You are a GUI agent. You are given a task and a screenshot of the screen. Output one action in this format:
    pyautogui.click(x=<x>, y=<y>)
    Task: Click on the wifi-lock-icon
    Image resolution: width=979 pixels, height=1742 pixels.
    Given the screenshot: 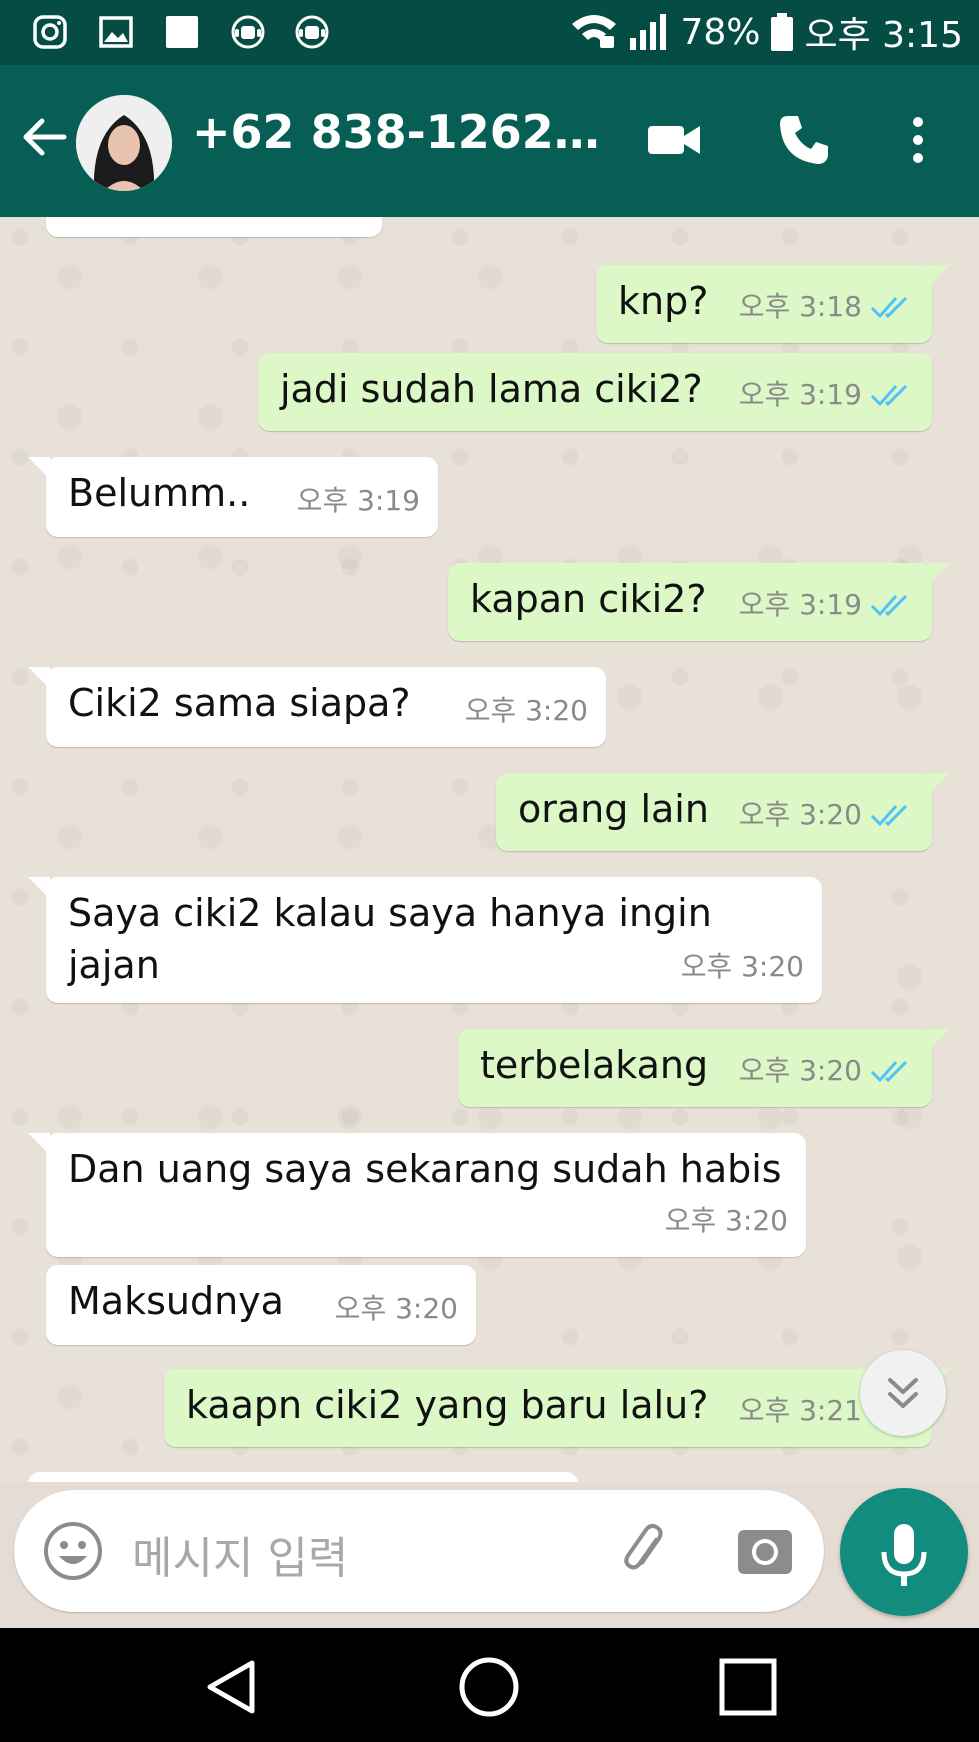 What is the action you would take?
    pyautogui.click(x=594, y=31)
    